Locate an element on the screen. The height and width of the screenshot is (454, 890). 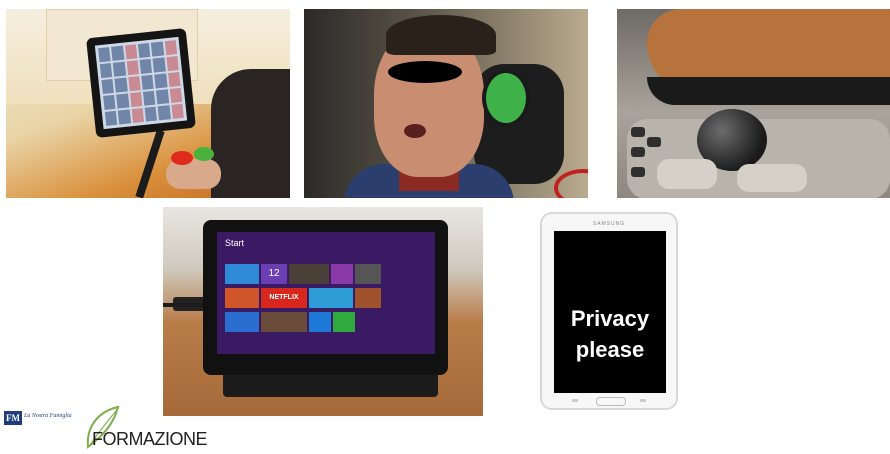
mount-arm is located at coordinates (150, 163).